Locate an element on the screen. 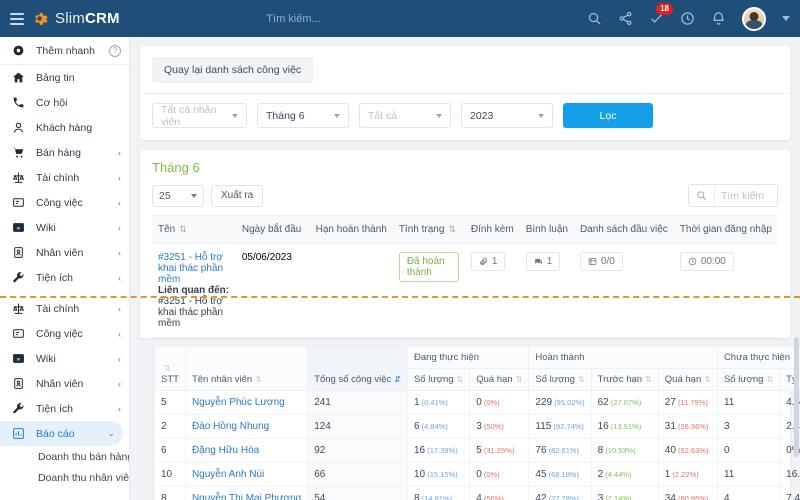  year-filter-select: 2023 is located at coordinates (507, 115).